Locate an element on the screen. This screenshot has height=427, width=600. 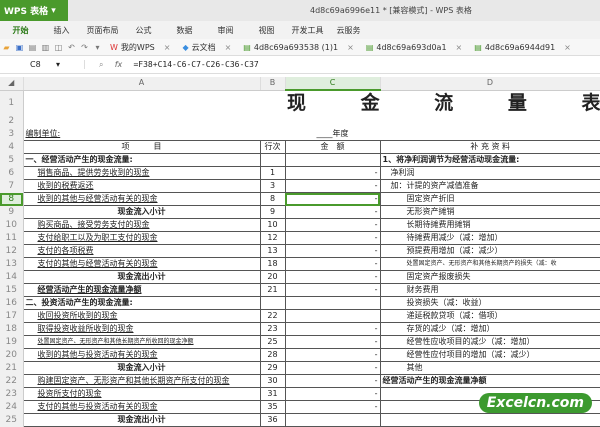
row-header: 7 is located at coordinates (12, 186).